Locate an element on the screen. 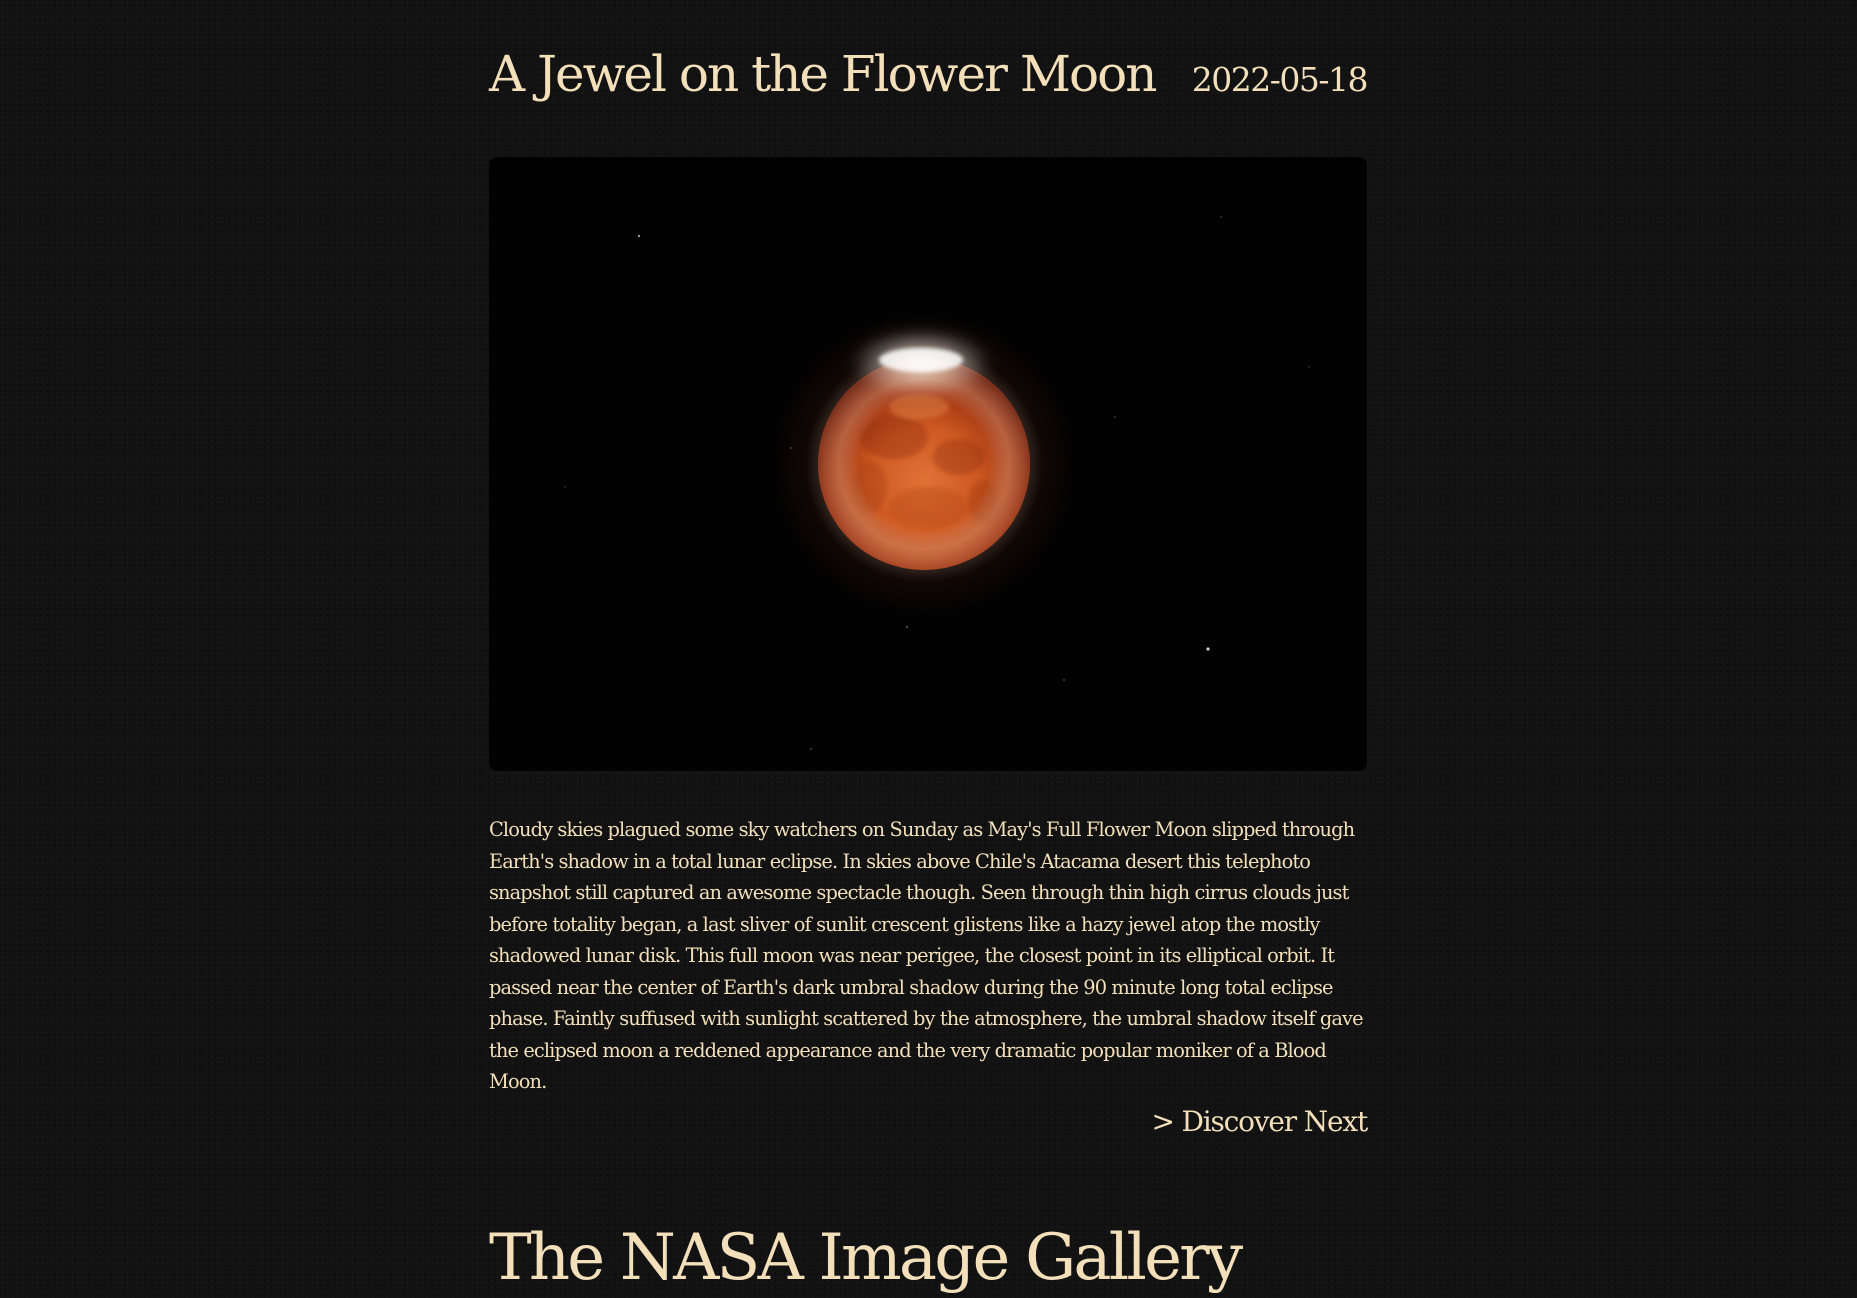 The width and height of the screenshot is (1857, 1298). article-title: A Jewel on the Flower Moon is located at coordinates (823, 74).